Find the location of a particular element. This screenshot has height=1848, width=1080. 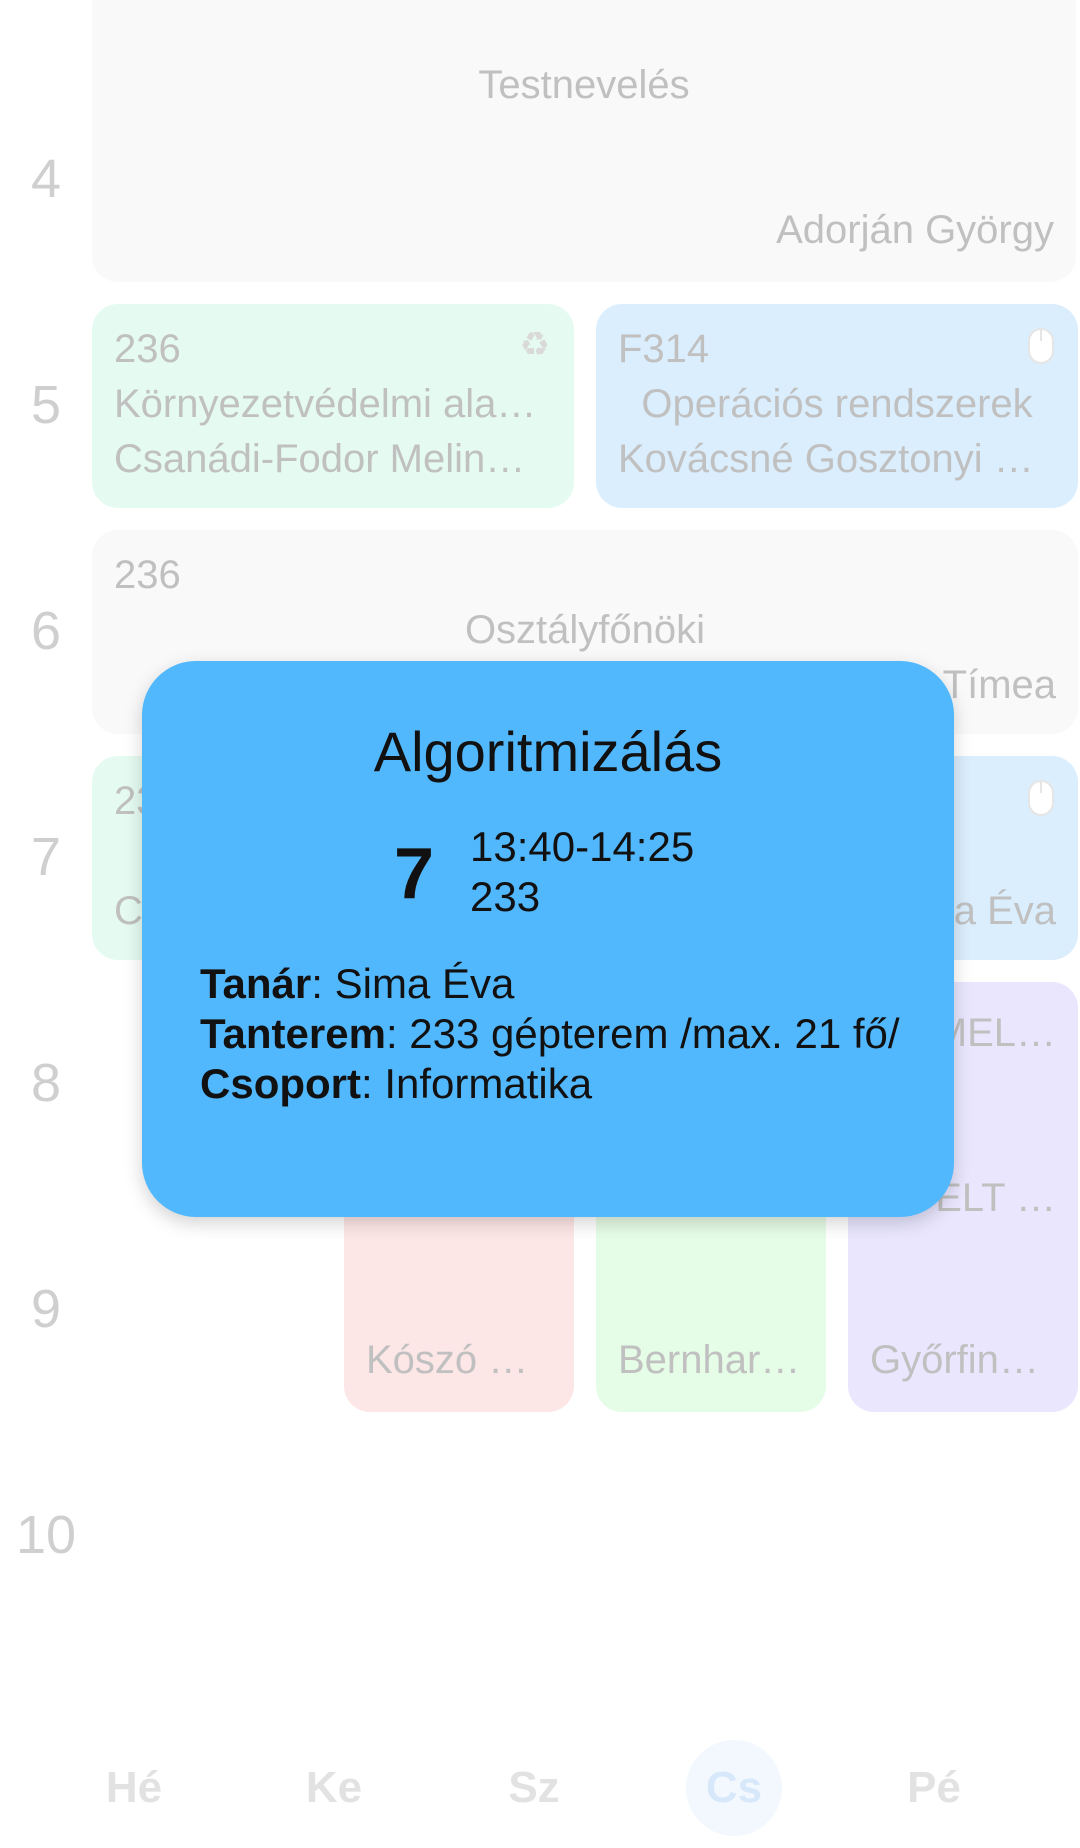

nav-day-wednesday: Sz is located at coordinates (534, 1788).